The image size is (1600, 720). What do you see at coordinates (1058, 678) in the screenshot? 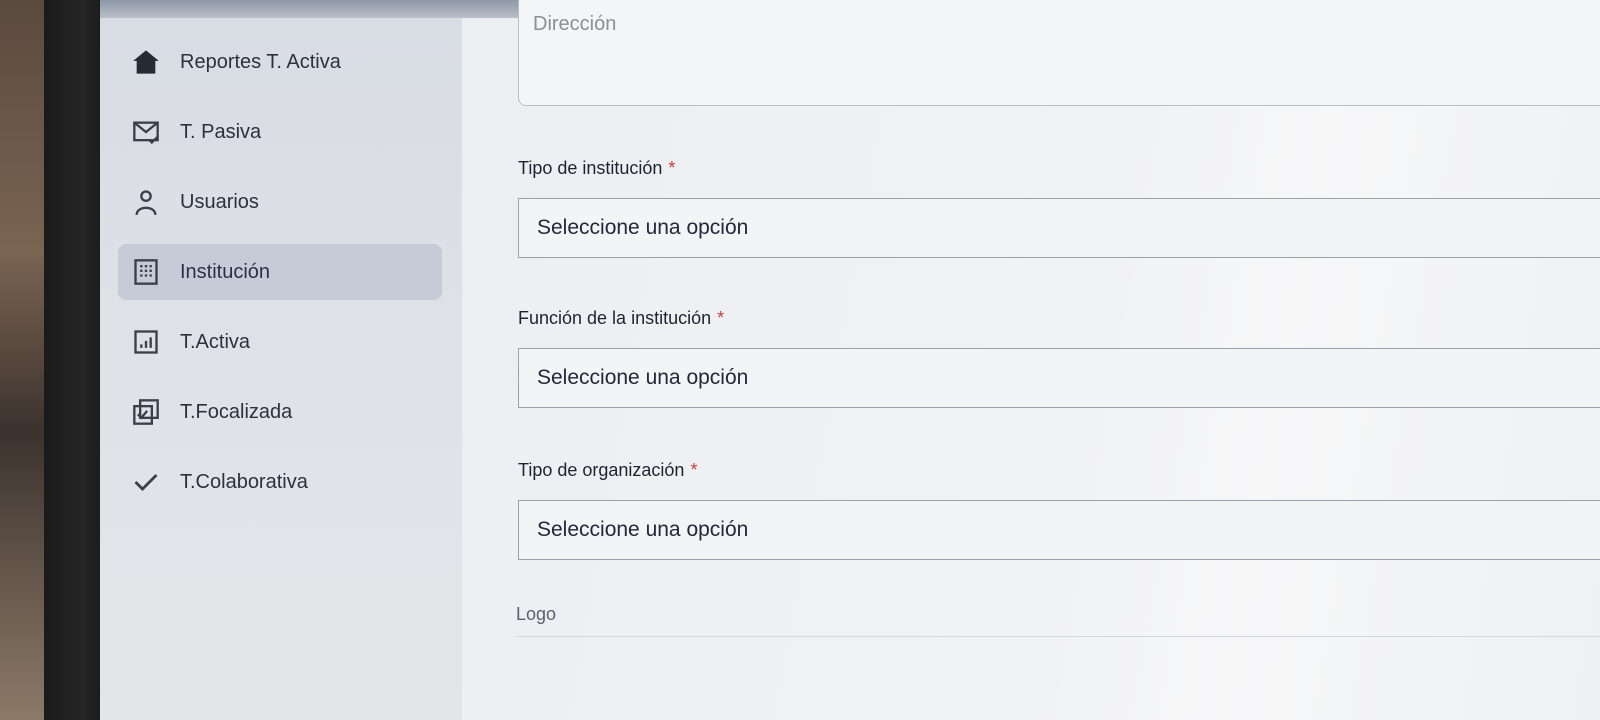
I see `logo-upload-area` at bounding box center [1058, 678].